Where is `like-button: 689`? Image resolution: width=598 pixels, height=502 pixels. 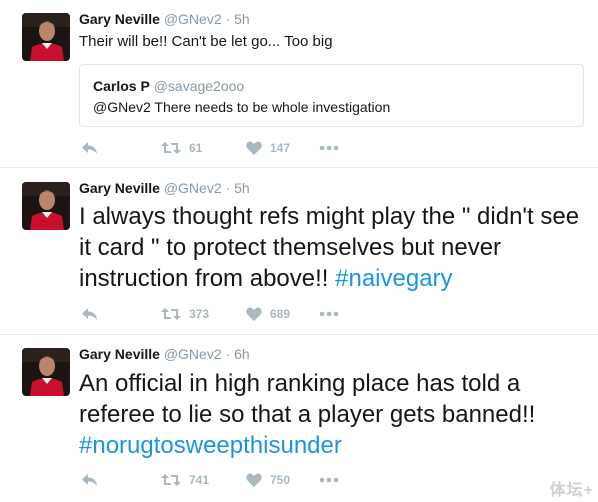 like-button: 689 is located at coordinates (268, 314).